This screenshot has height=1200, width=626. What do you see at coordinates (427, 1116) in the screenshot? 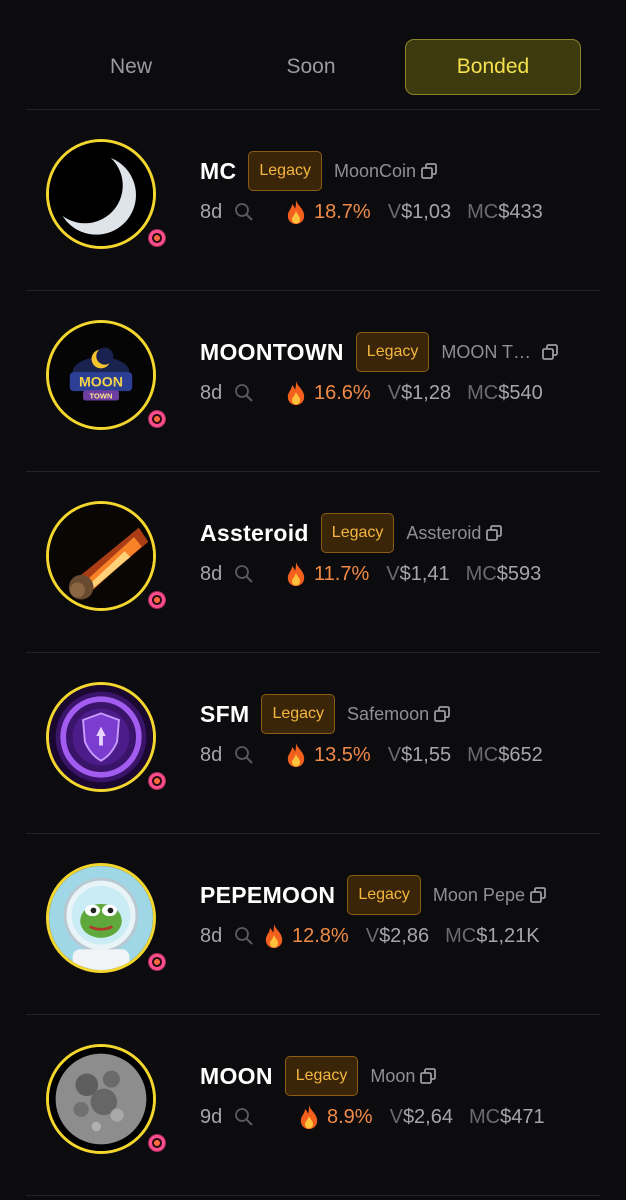
I see `volume-value: $2,64` at bounding box center [427, 1116].